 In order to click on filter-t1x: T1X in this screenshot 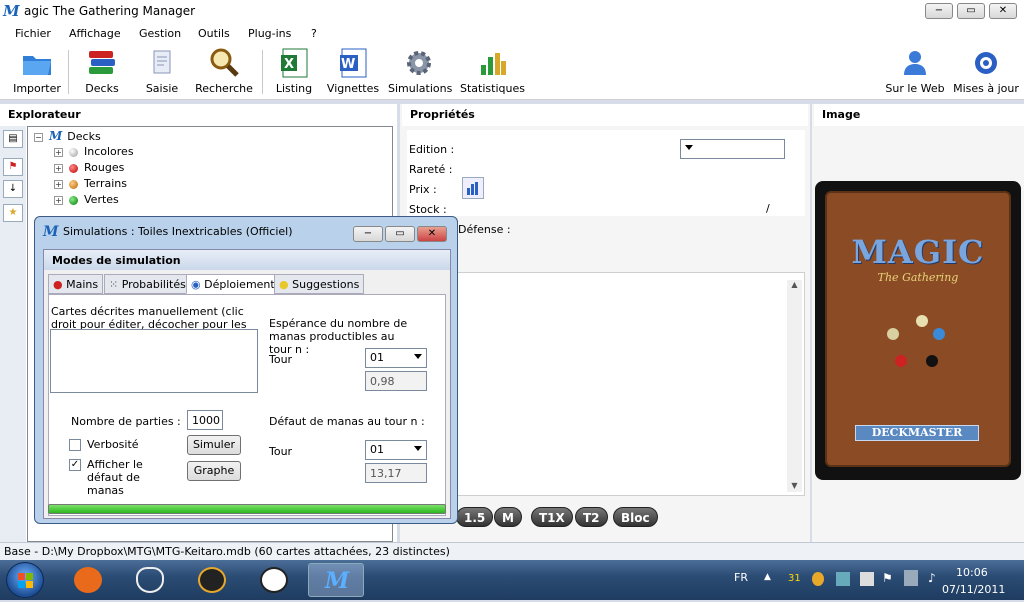, I will do `click(552, 517)`.